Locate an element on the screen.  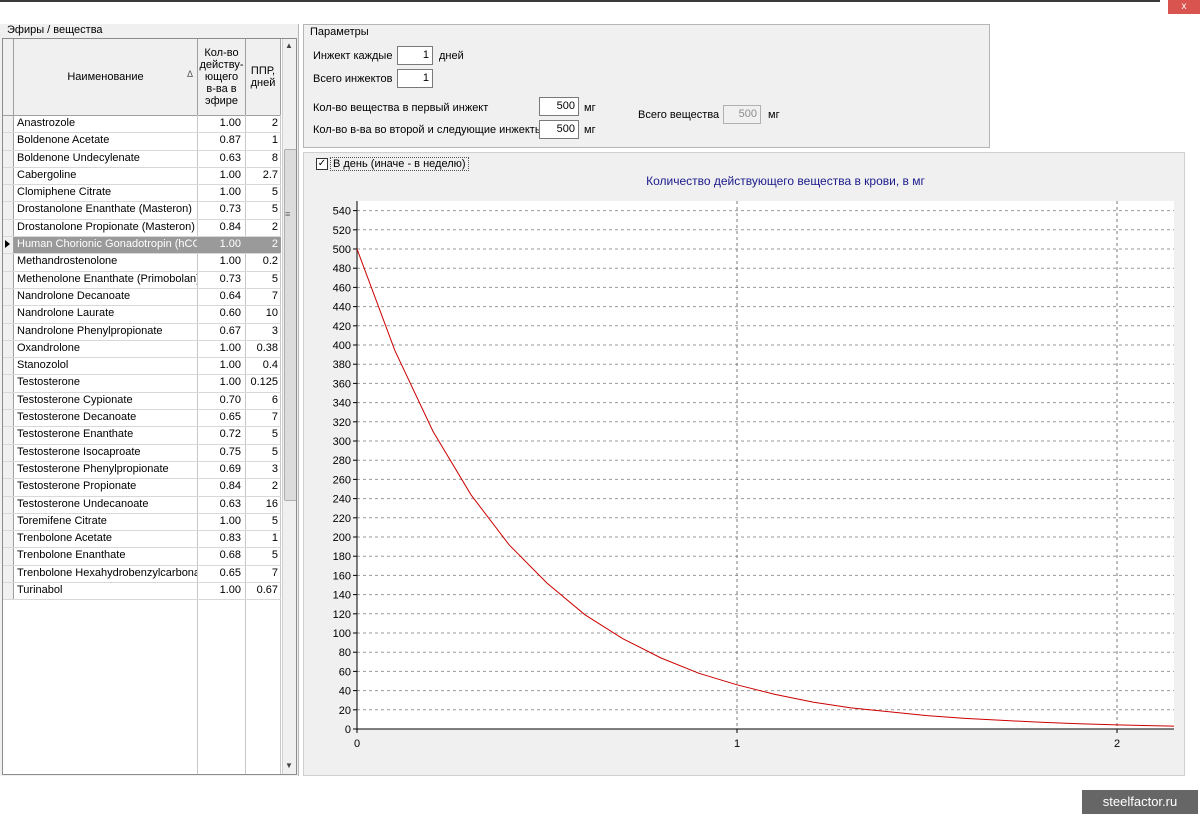
scroll-grip-icon: ≡ is located at coordinates (288, 214).